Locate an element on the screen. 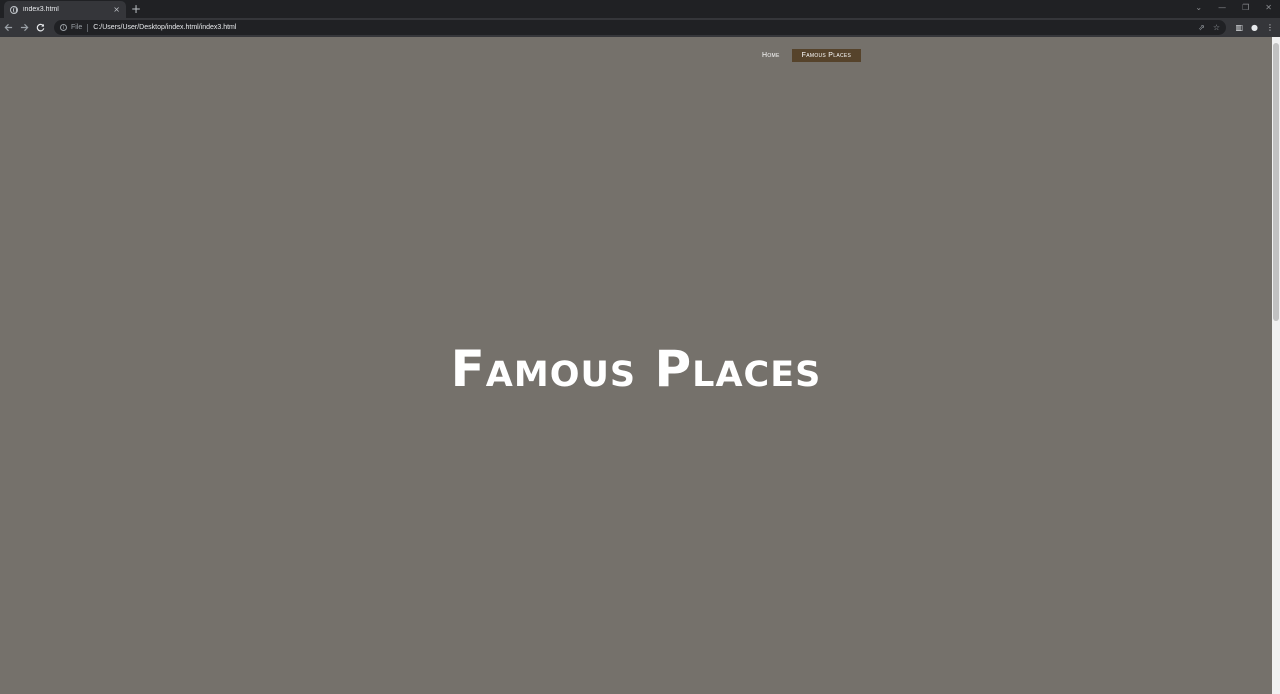 The height and width of the screenshot is (694, 1280). tab-strip: index3.html × + ⌄ — ❐ ✕ is located at coordinates (640, 9).